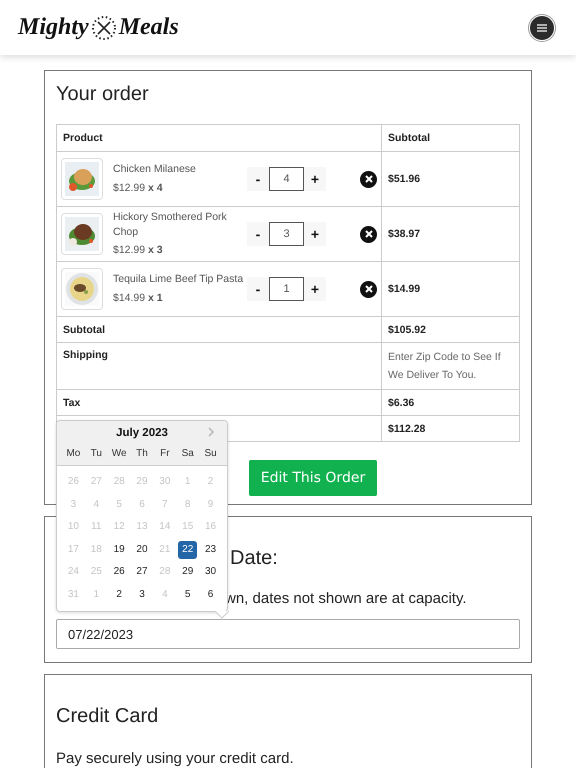 Image resolution: width=576 pixels, height=768 pixels. Describe the element at coordinates (210, 454) in the screenshot. I see `weekday-label: Su` at that location.